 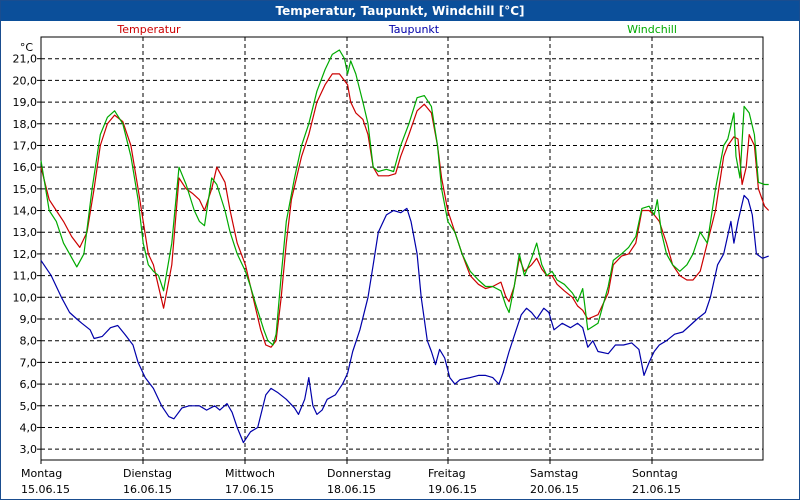 I want to click on x-day-label: Montag, so click(x=41, y=473).